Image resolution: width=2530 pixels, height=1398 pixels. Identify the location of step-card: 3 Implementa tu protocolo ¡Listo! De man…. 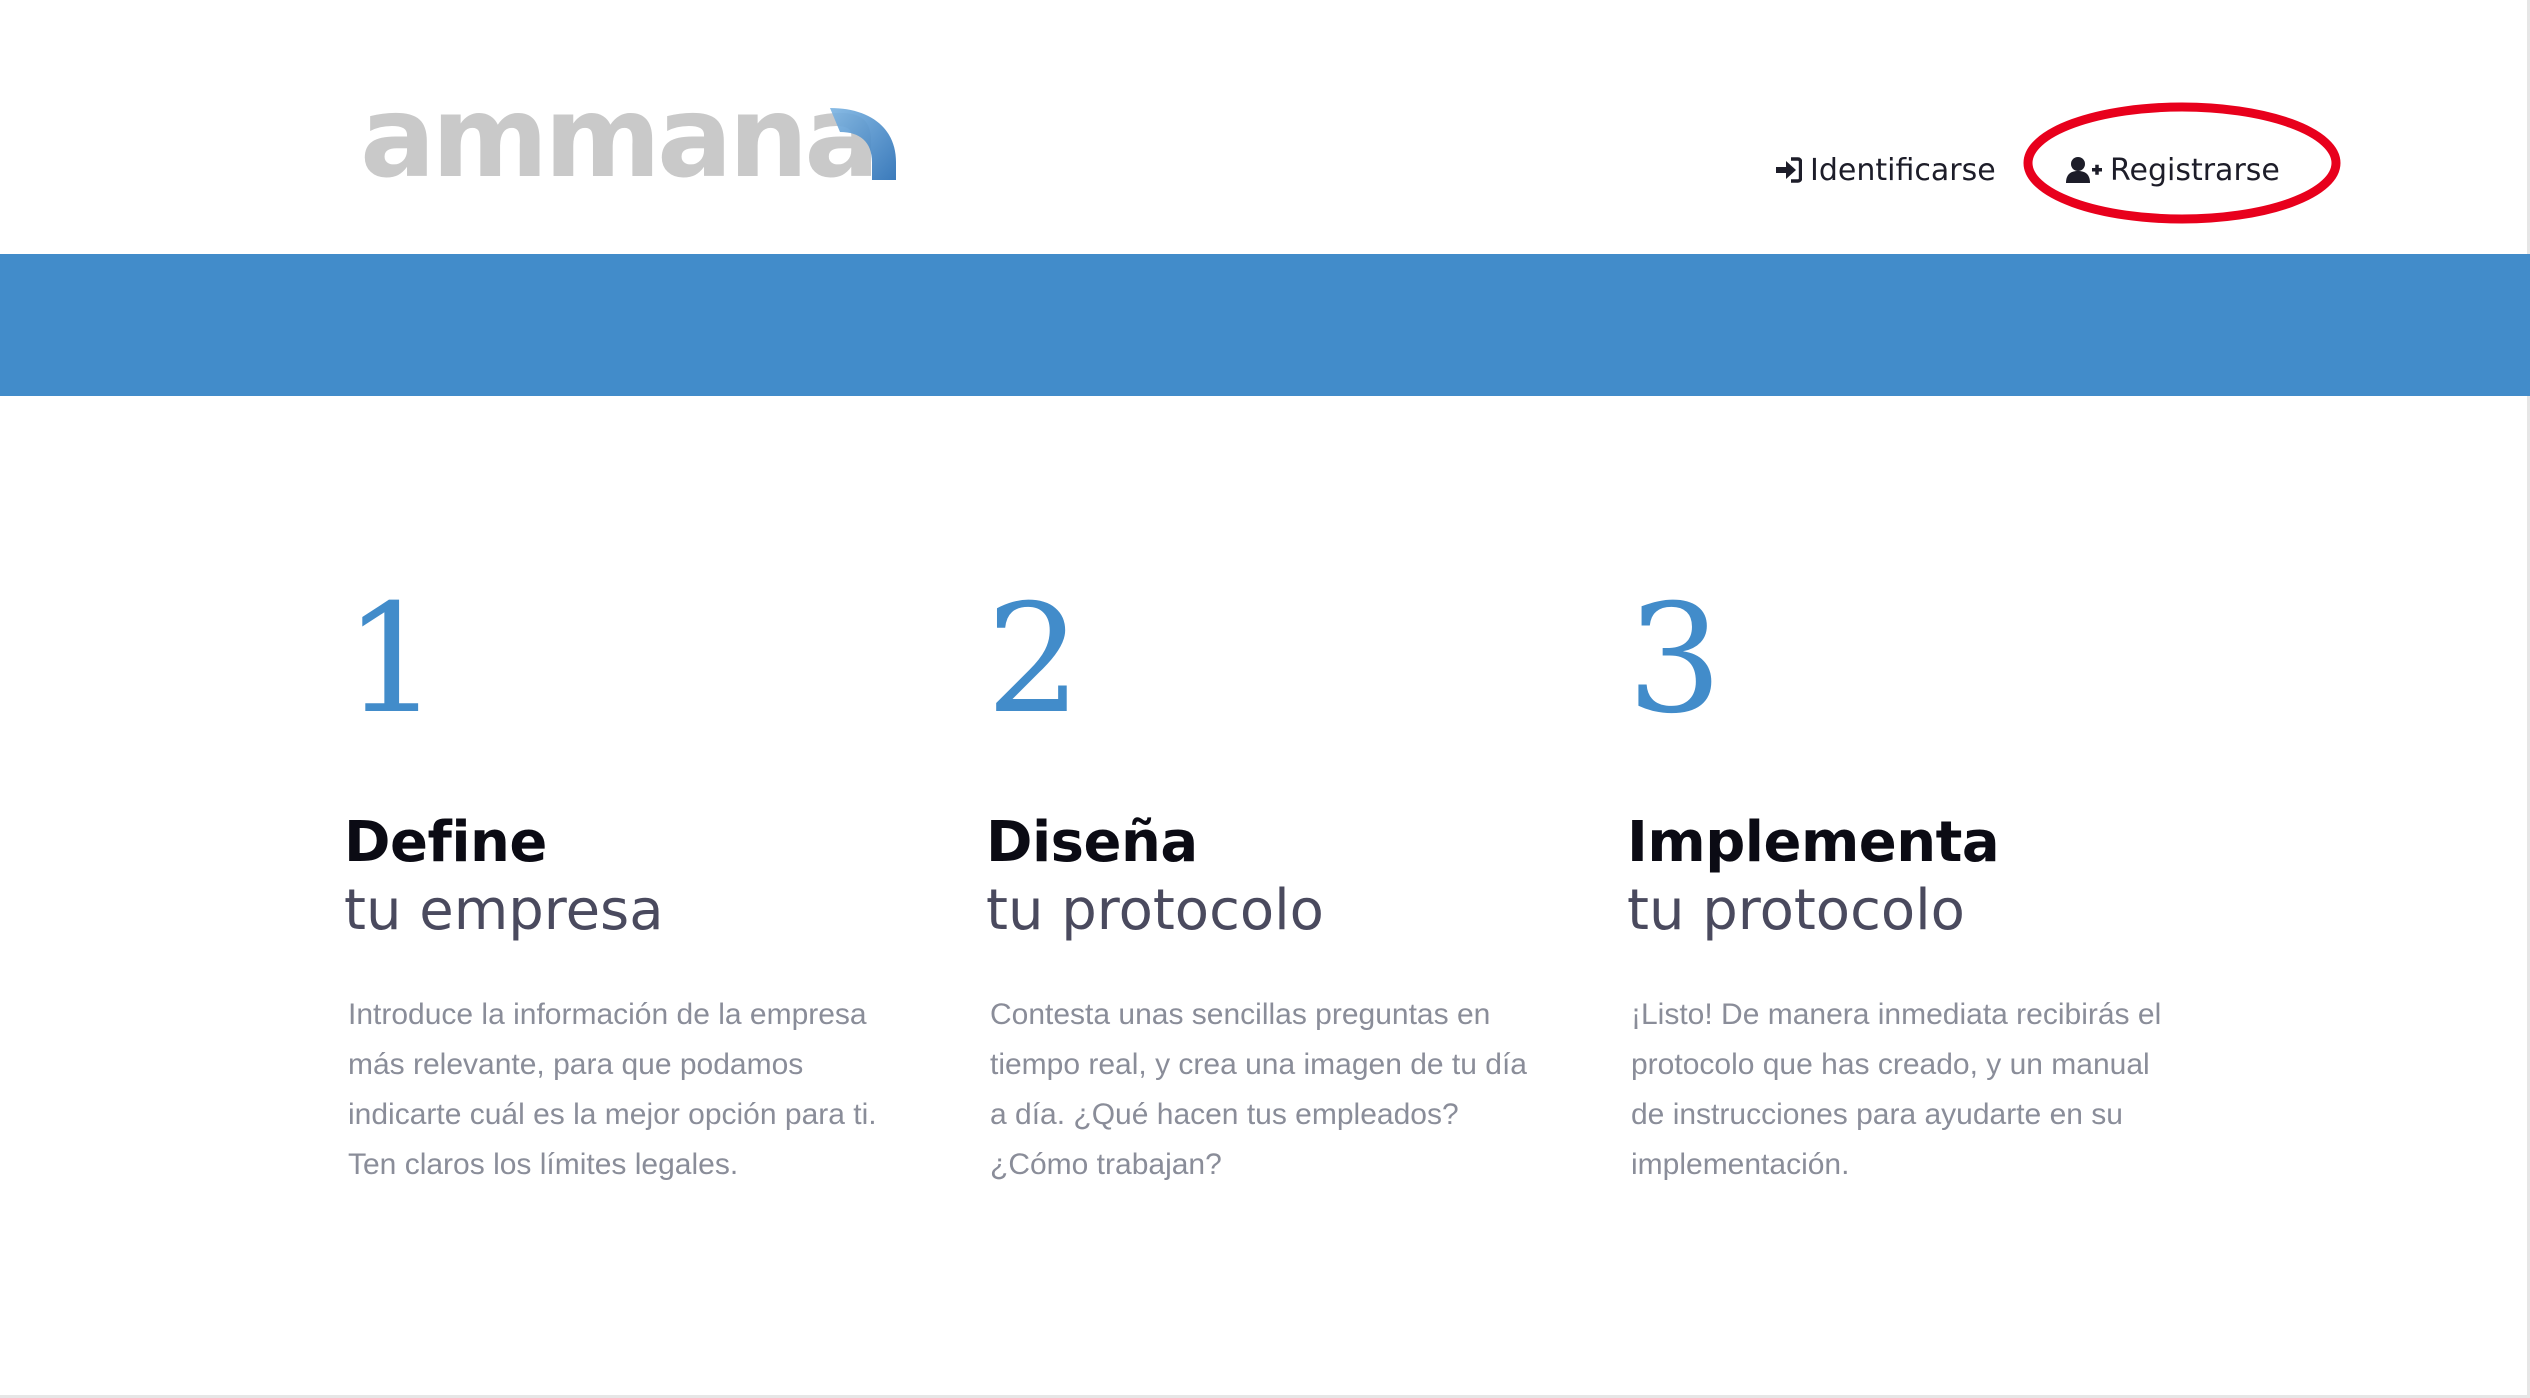
(1927, 880).